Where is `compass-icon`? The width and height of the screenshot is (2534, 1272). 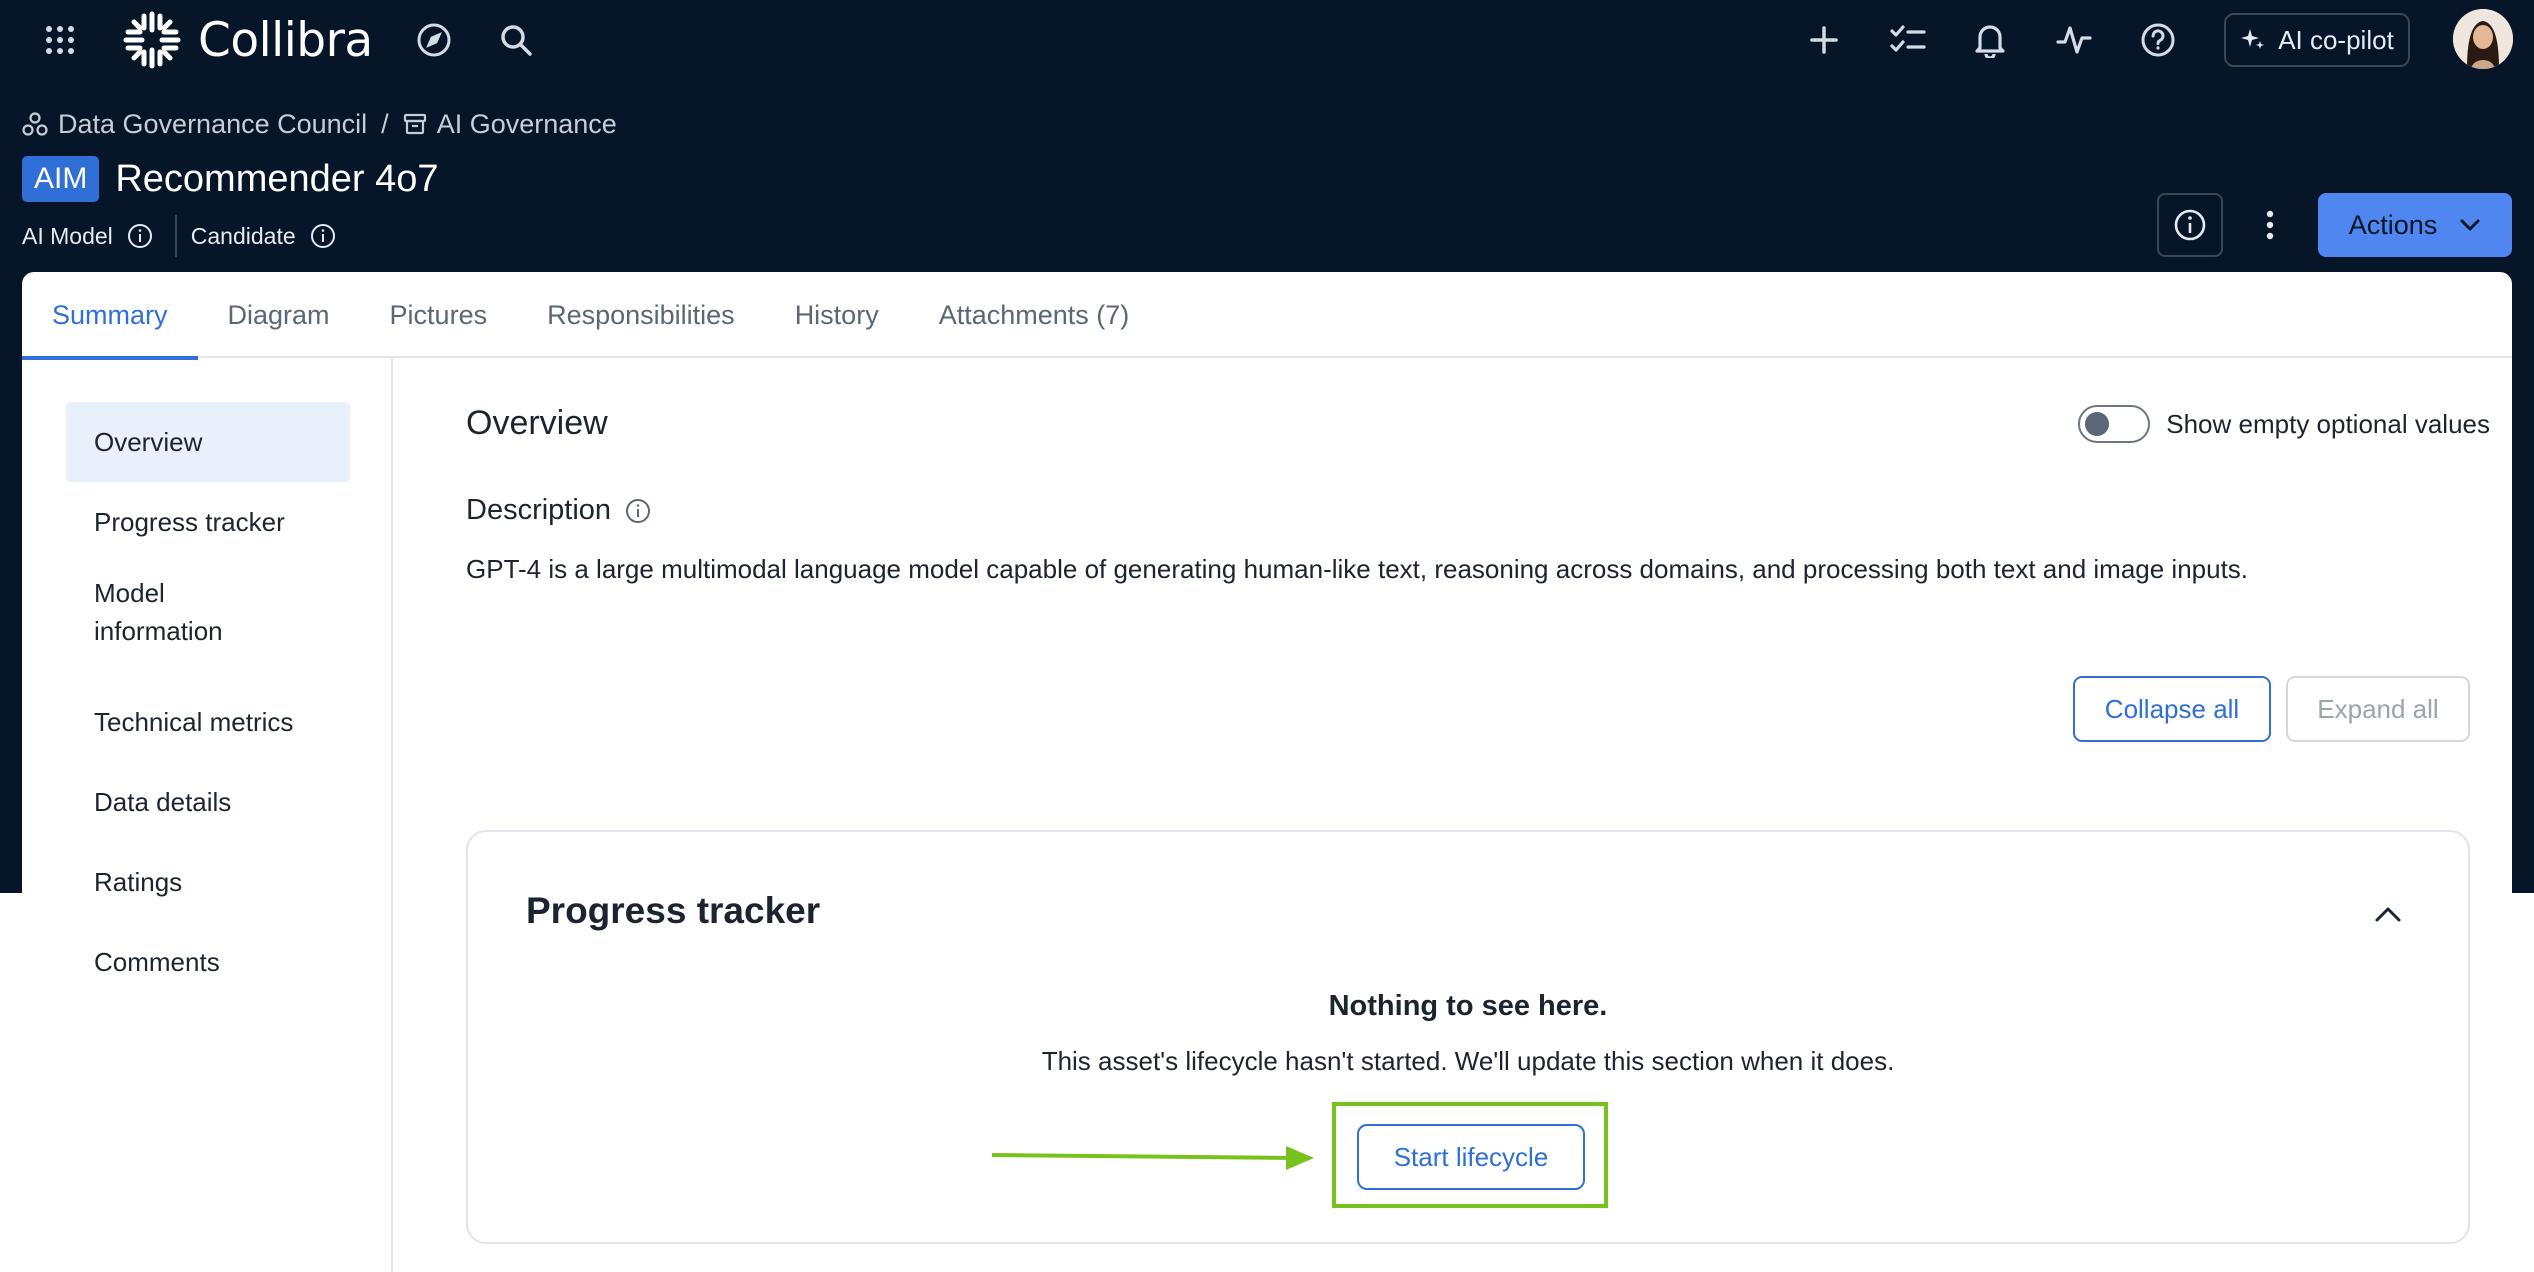 compass-icon is located at coordinates (434, 40).